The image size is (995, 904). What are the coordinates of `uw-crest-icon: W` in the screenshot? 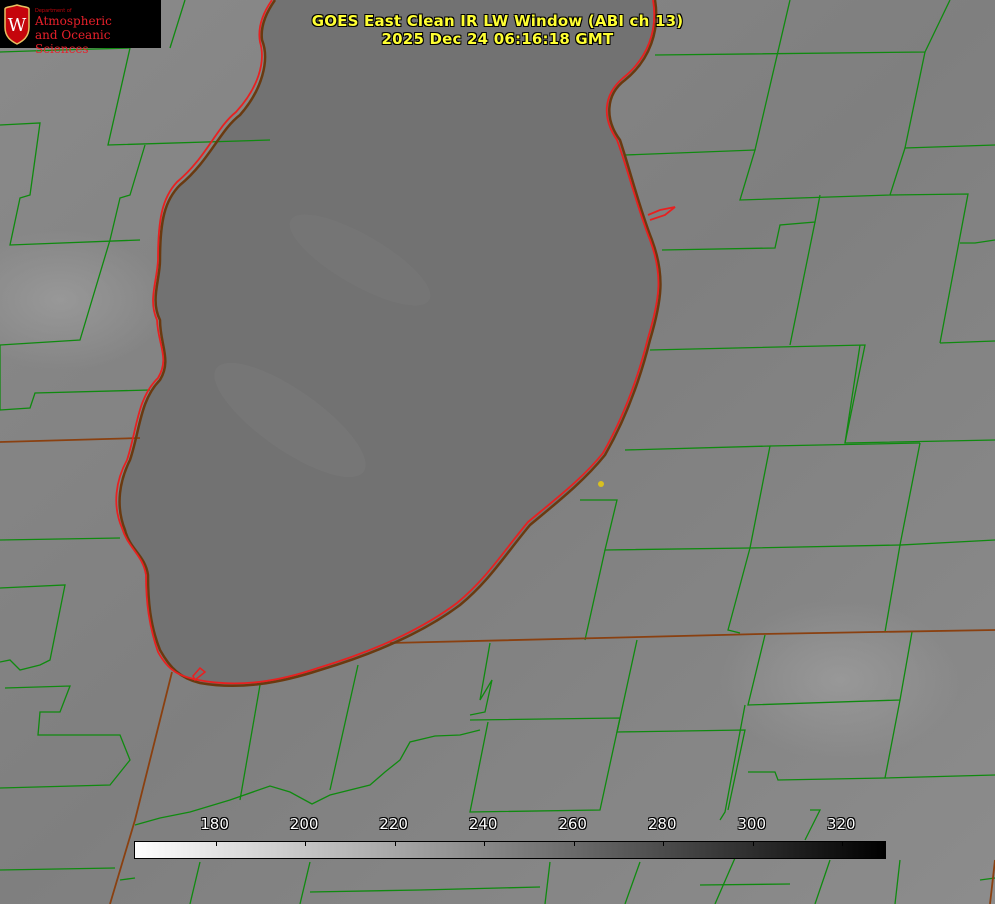 It's located at (17, 24).